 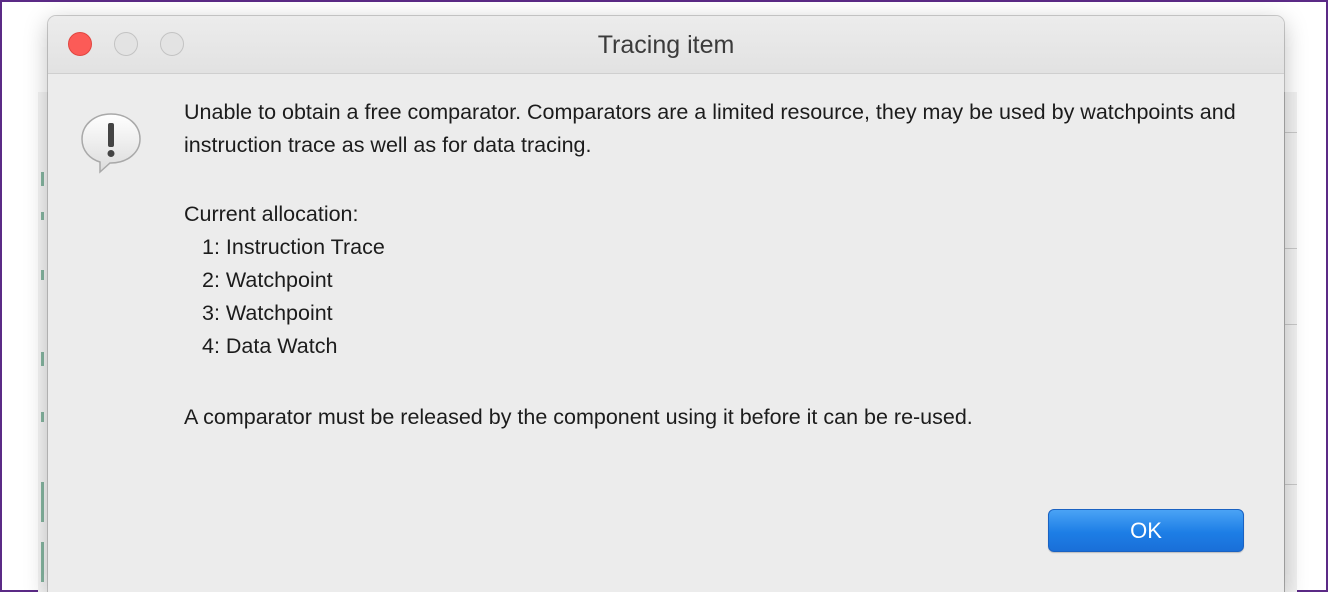 What do you see at coordinates (111, 143) in the screenshot?
I see `alert-caution-icon` at bounding box center [111, 143].